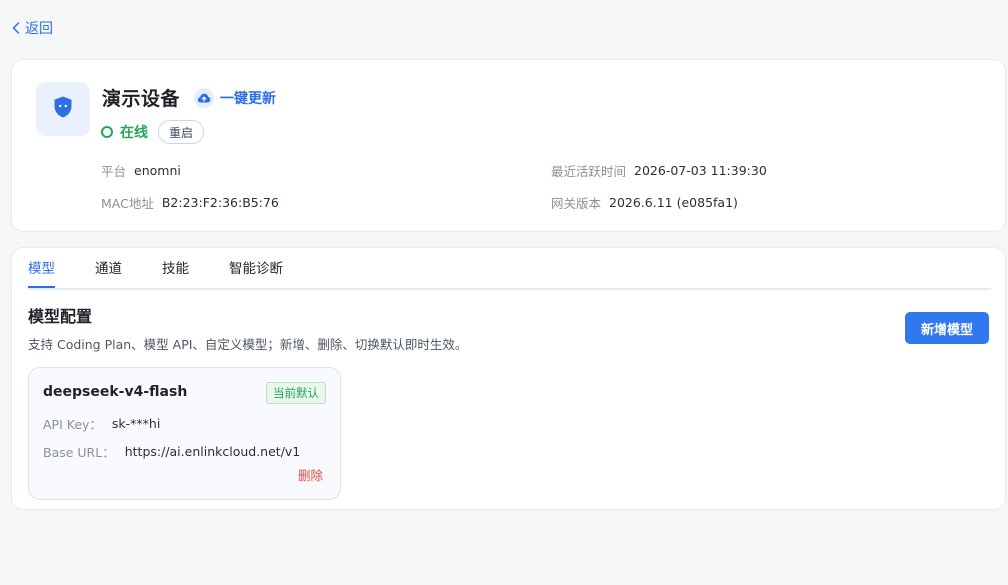  Describe the element at coordinates (673, 202) in the screenshot. I see `gateway-version-value: 2026.6.11 (e085fa1)` at that location.